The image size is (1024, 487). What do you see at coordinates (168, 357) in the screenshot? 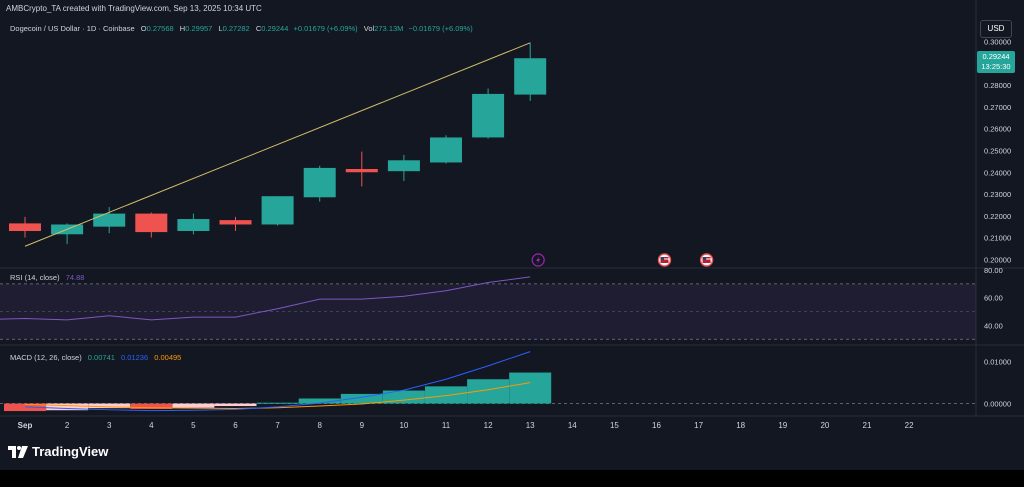
I see `macd-signal-value: 0.00495` at bounding box center [168, 357].